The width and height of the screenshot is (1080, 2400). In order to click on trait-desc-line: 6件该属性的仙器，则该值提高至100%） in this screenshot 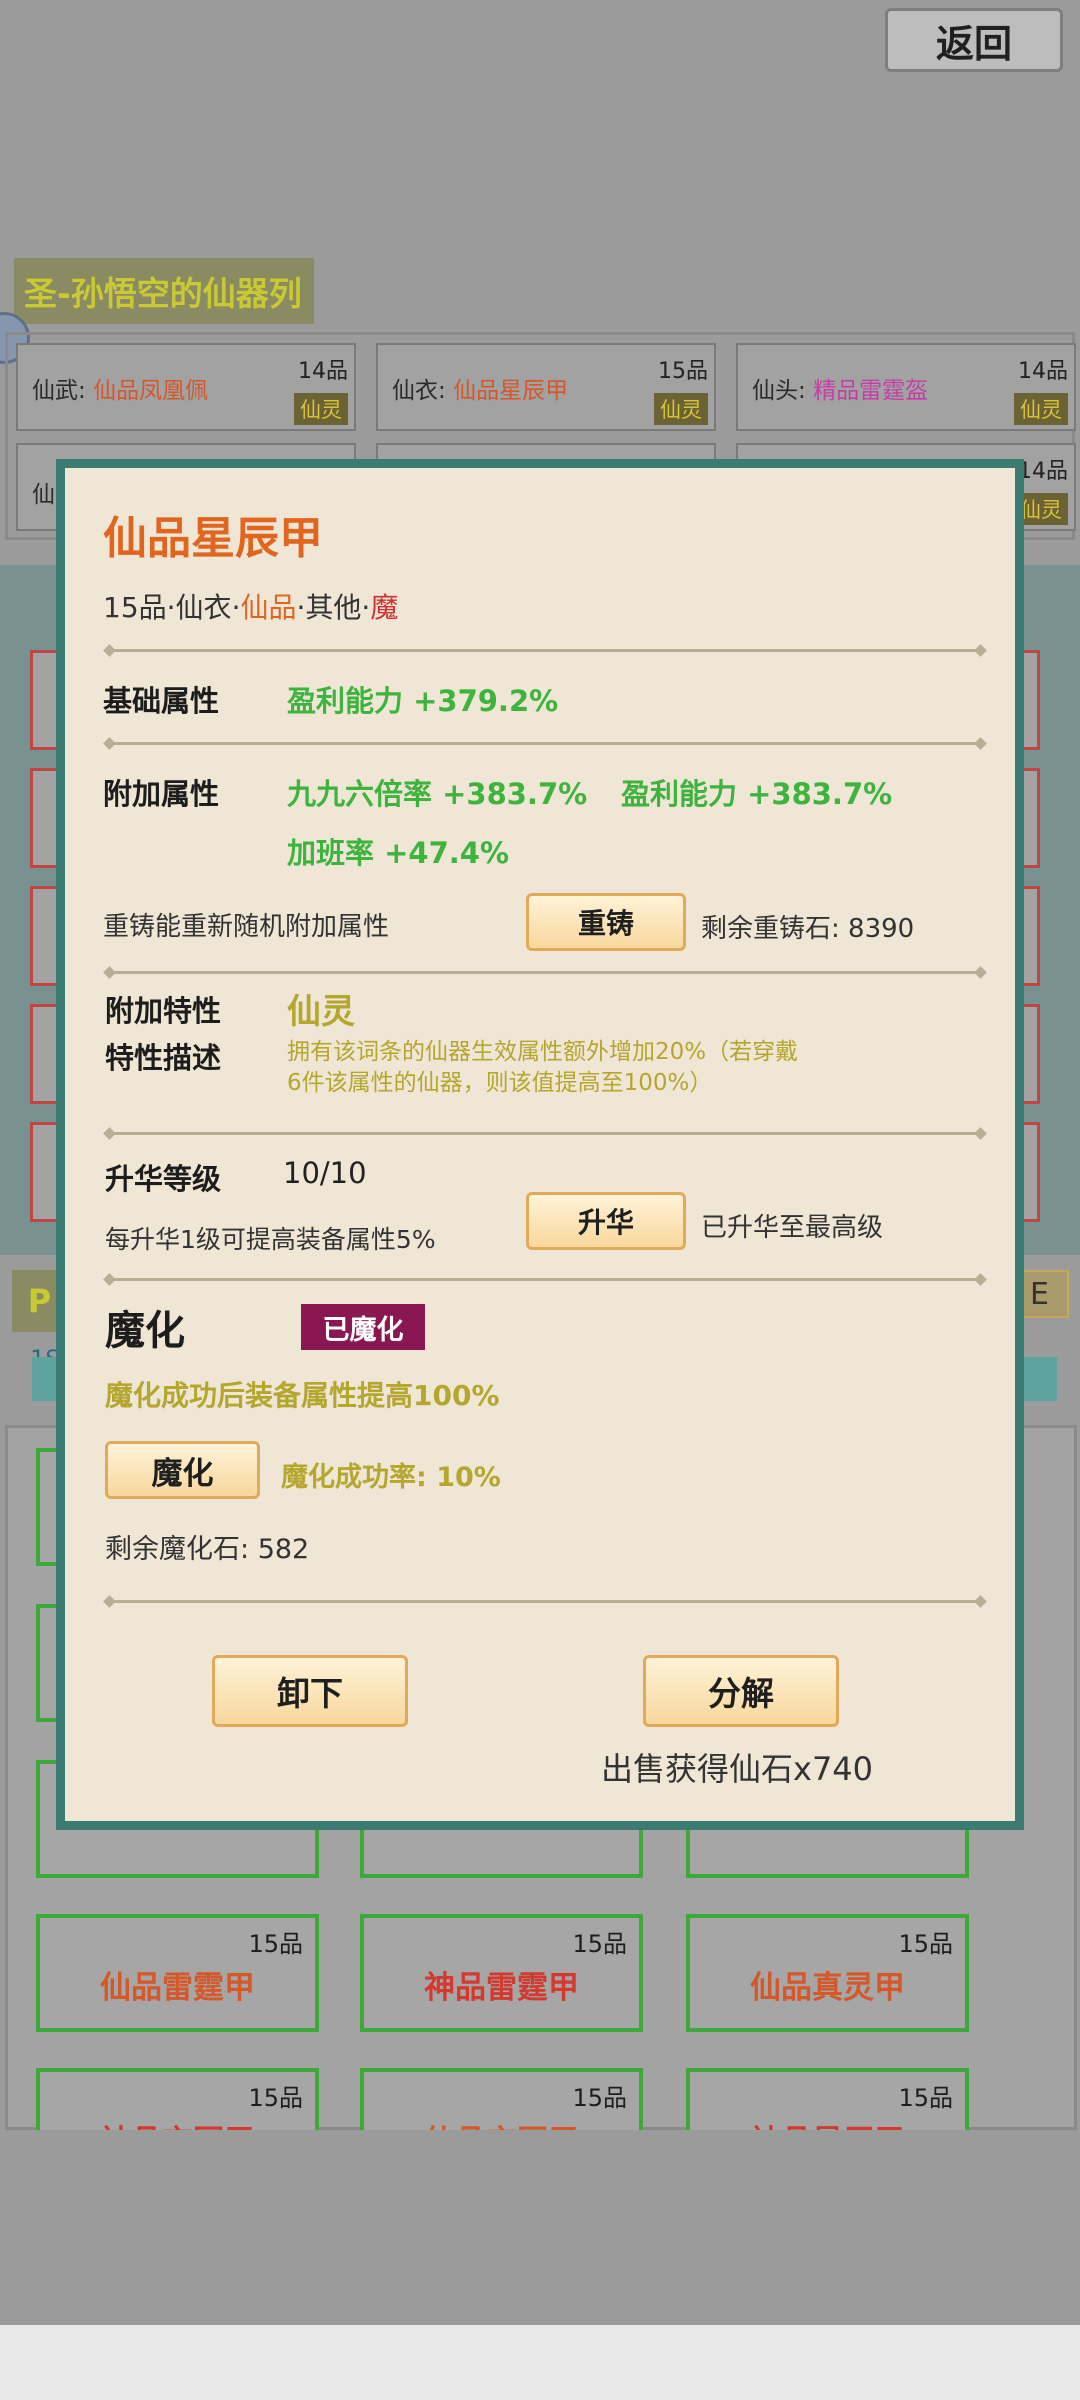, I will do `click(500, 1083)`.